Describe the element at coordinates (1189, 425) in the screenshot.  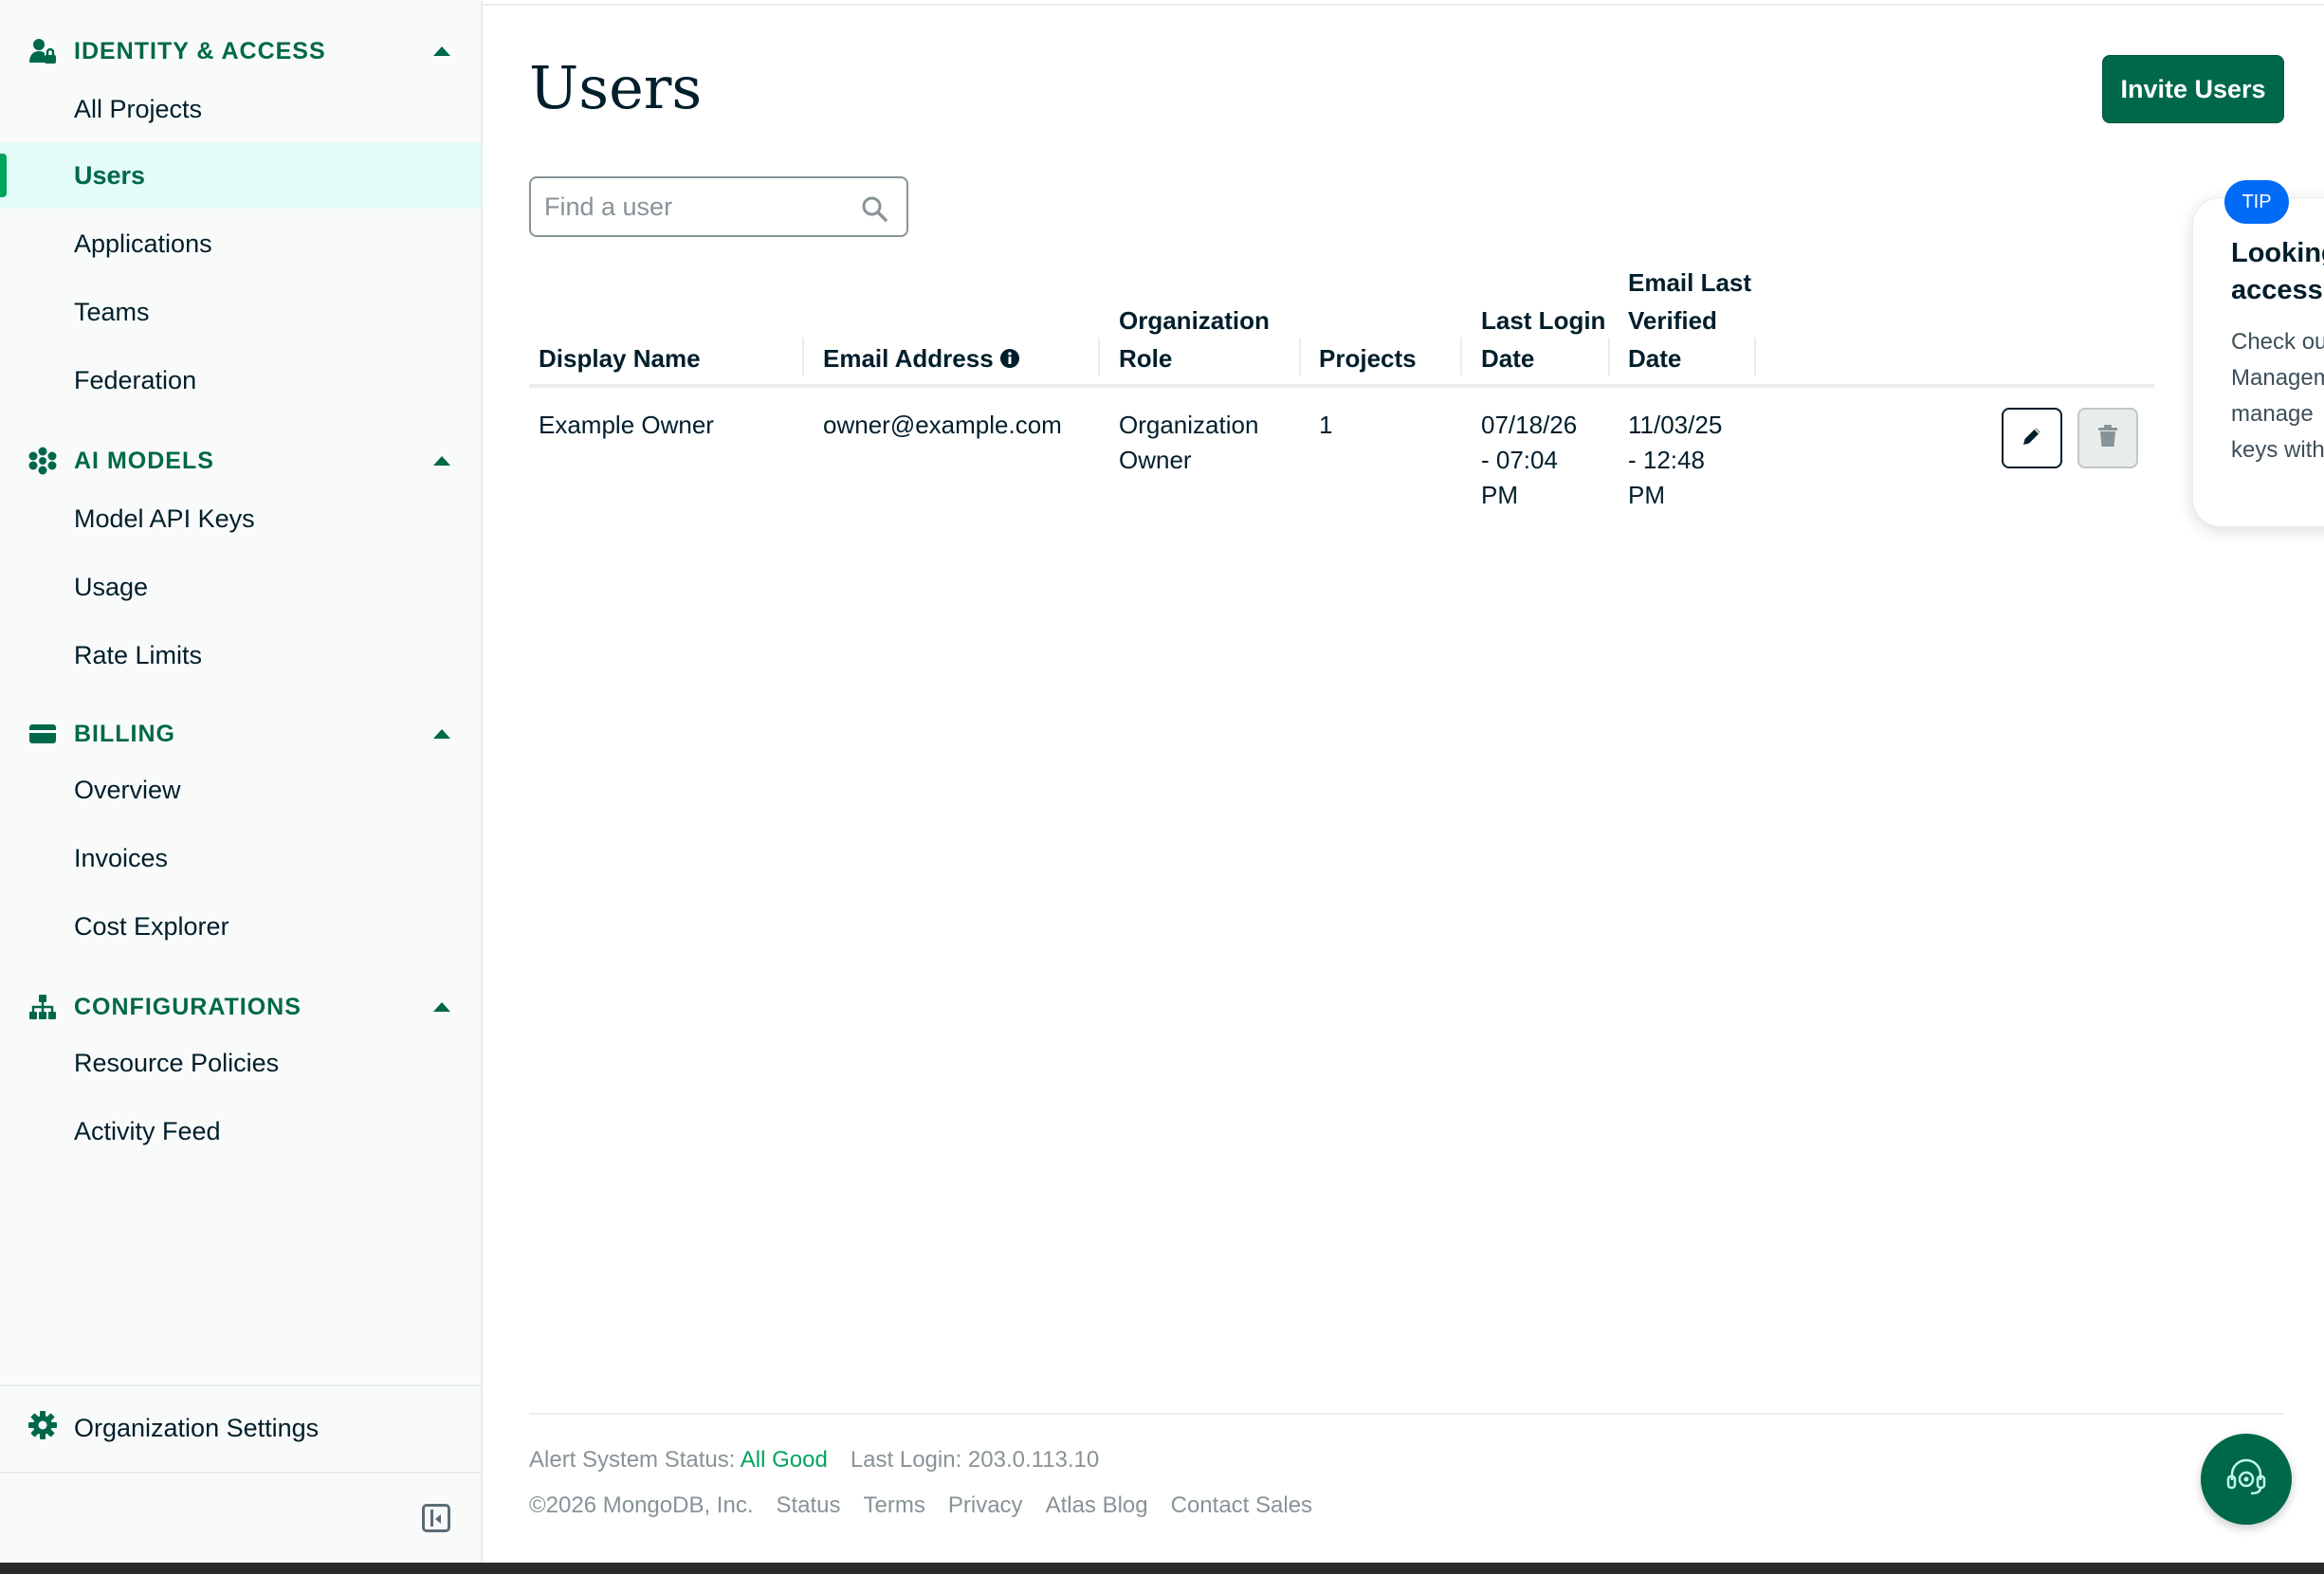
I see `cell-org-role-line1: Organization` at that location.